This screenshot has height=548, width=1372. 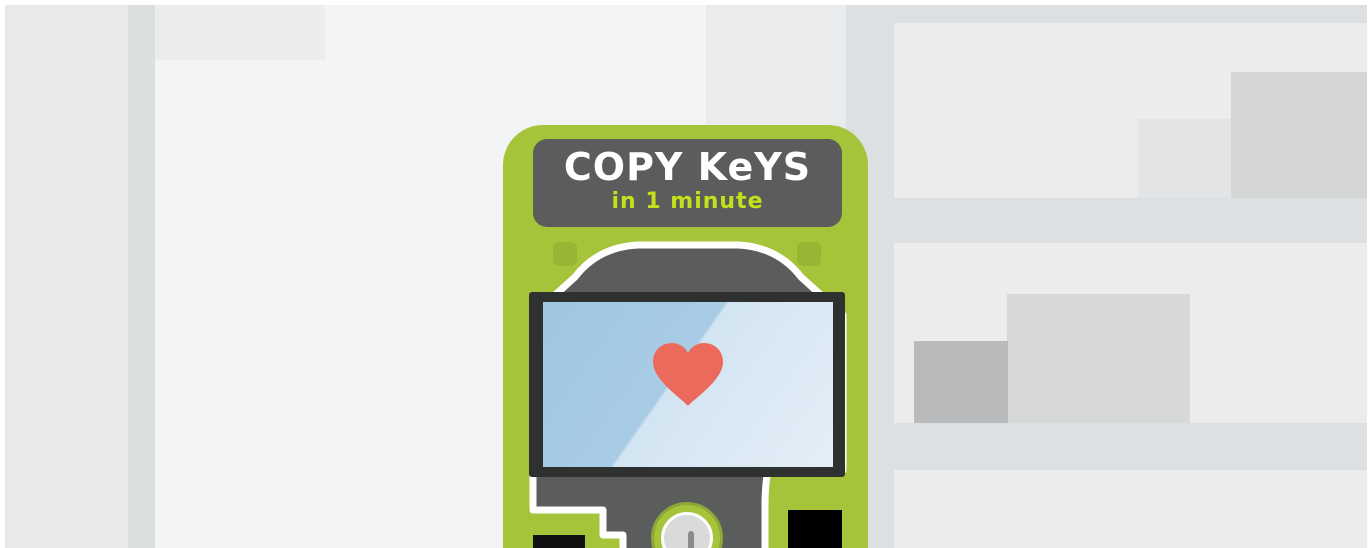 I want to click on left-column-edge, so click(x=141, y=276).